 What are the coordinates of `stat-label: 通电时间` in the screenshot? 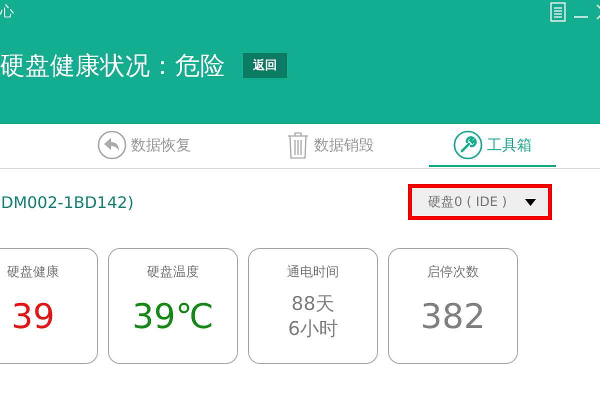 It's located at (313, 272).